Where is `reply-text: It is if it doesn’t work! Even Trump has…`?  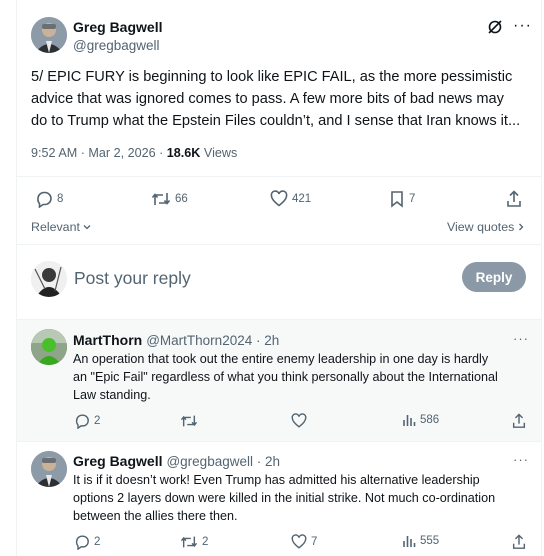 reply-text: It is if it doesn’t work! Even Trump has… is located at coordinates (304, 498).